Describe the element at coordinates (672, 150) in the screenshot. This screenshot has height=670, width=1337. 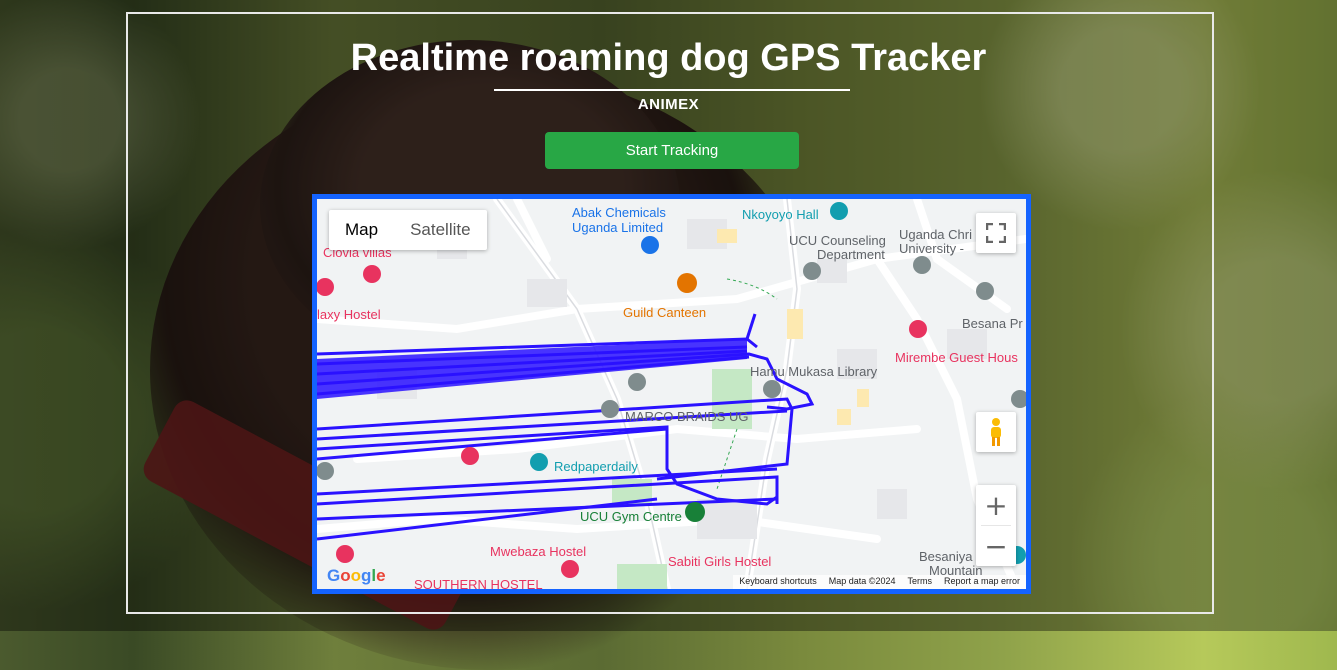
I see `start-tracking-button: Start Tracking` at that location.